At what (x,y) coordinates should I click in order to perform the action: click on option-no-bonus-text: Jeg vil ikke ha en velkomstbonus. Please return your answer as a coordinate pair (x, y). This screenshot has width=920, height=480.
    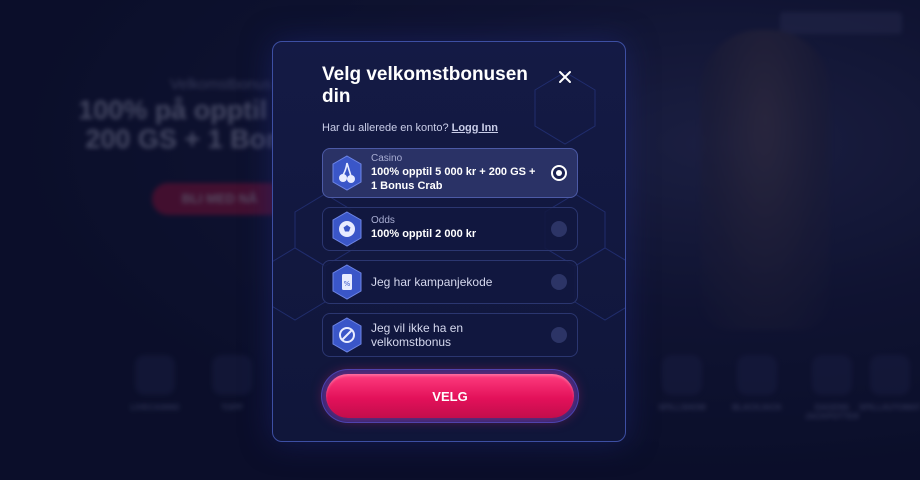
    Looking at the image, I should click on (453, 335).